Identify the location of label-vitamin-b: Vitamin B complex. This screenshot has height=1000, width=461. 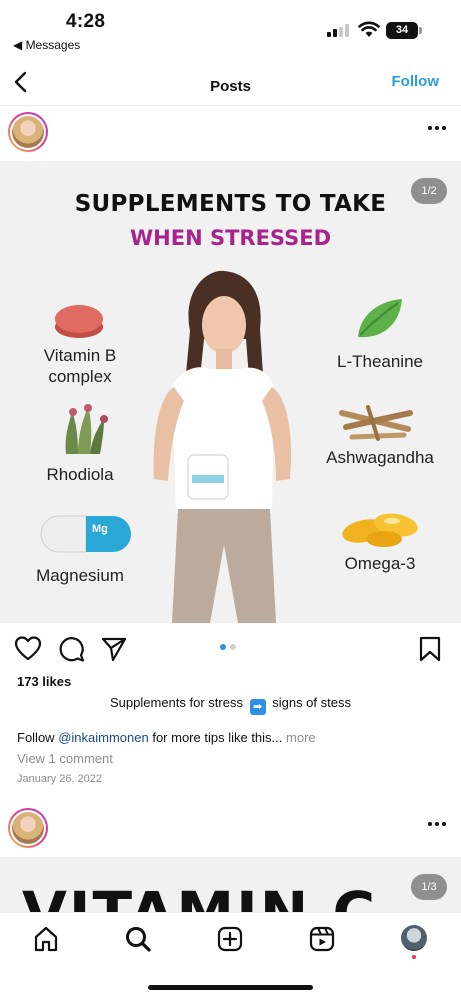
(80, 366).